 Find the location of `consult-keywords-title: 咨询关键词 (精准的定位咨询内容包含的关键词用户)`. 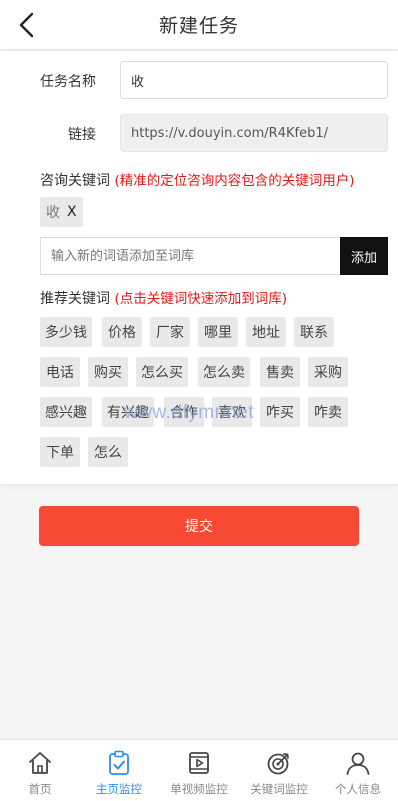

consult-keywords-title: 咨询关键词 (精准的定位咨询内容包含的关键词用户) is located at coordinates (197, 179).